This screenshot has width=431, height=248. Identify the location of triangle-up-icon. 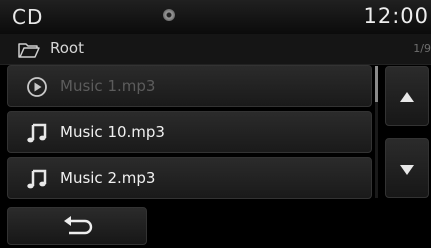
(407, 97).